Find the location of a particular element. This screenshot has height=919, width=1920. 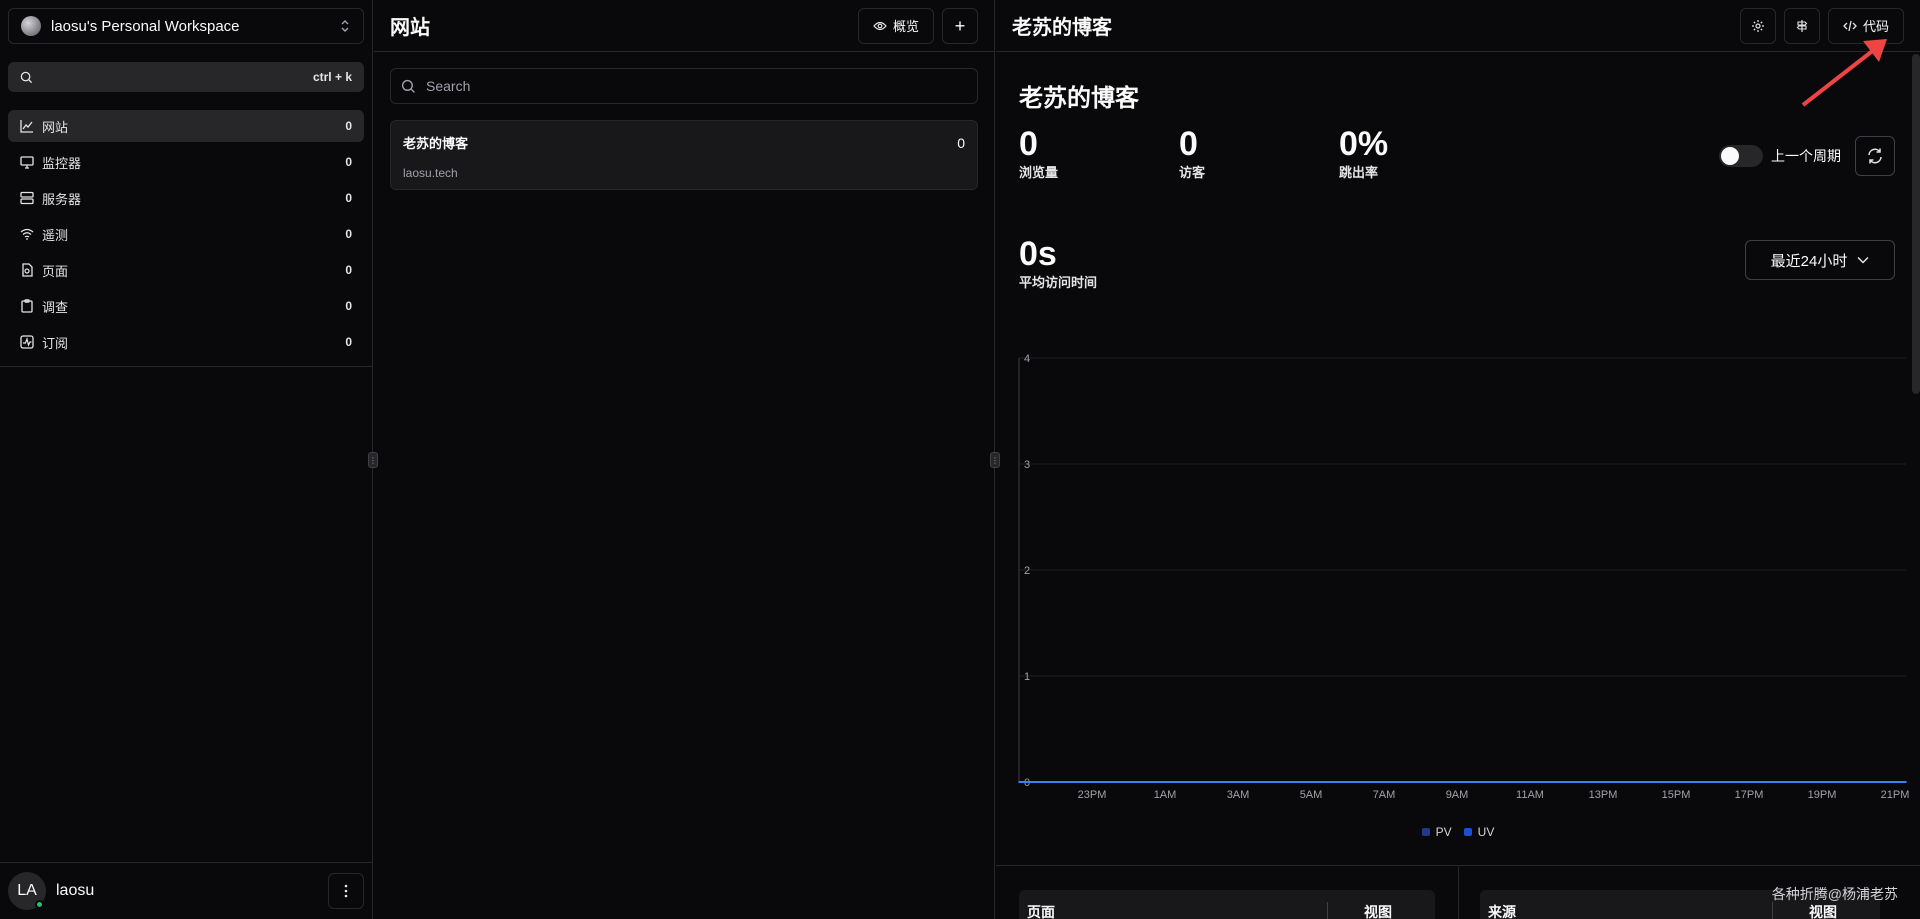

user-name: laosu is located at coordinates (75, 890).